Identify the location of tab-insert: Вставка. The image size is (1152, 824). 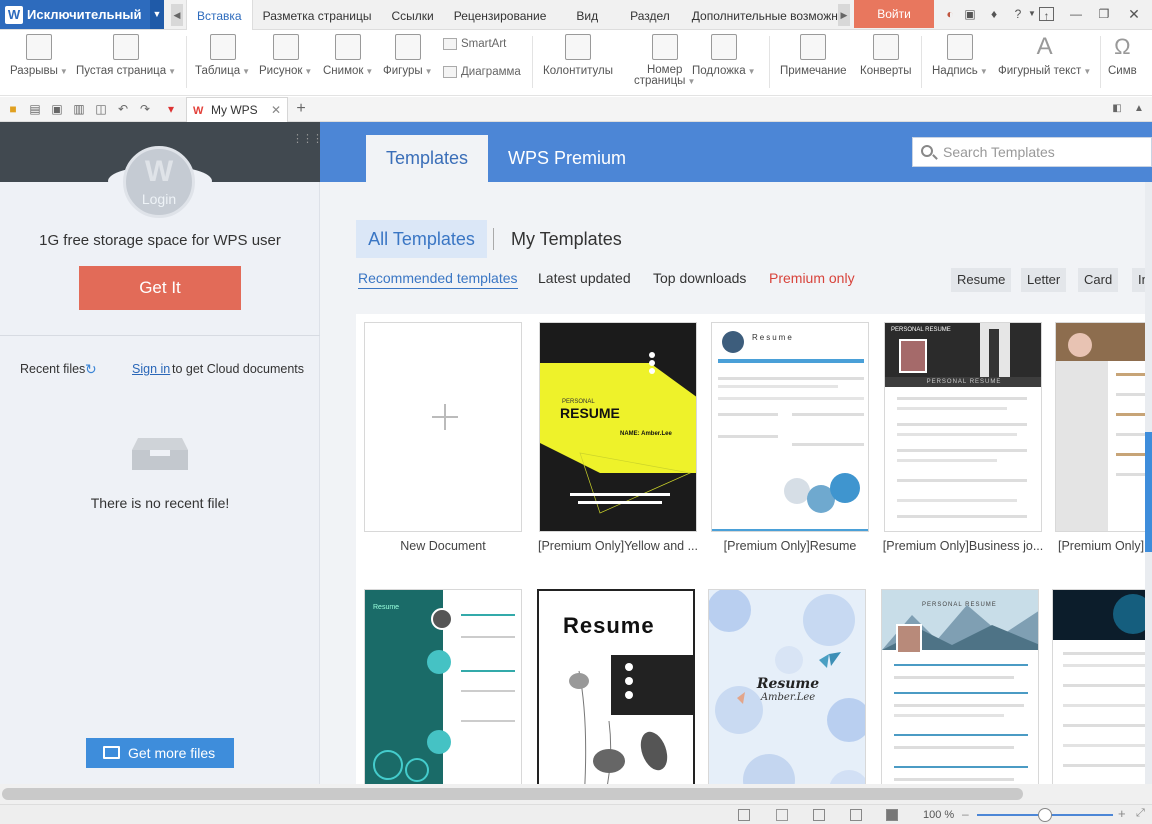
(219, 15).